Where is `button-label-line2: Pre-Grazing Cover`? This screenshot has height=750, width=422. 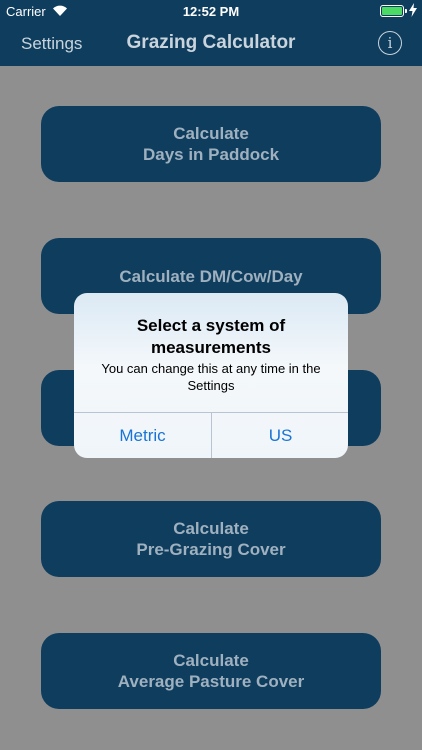 button-label-line2: Pre-Grazing Cover is located at coordinates (211, 549).